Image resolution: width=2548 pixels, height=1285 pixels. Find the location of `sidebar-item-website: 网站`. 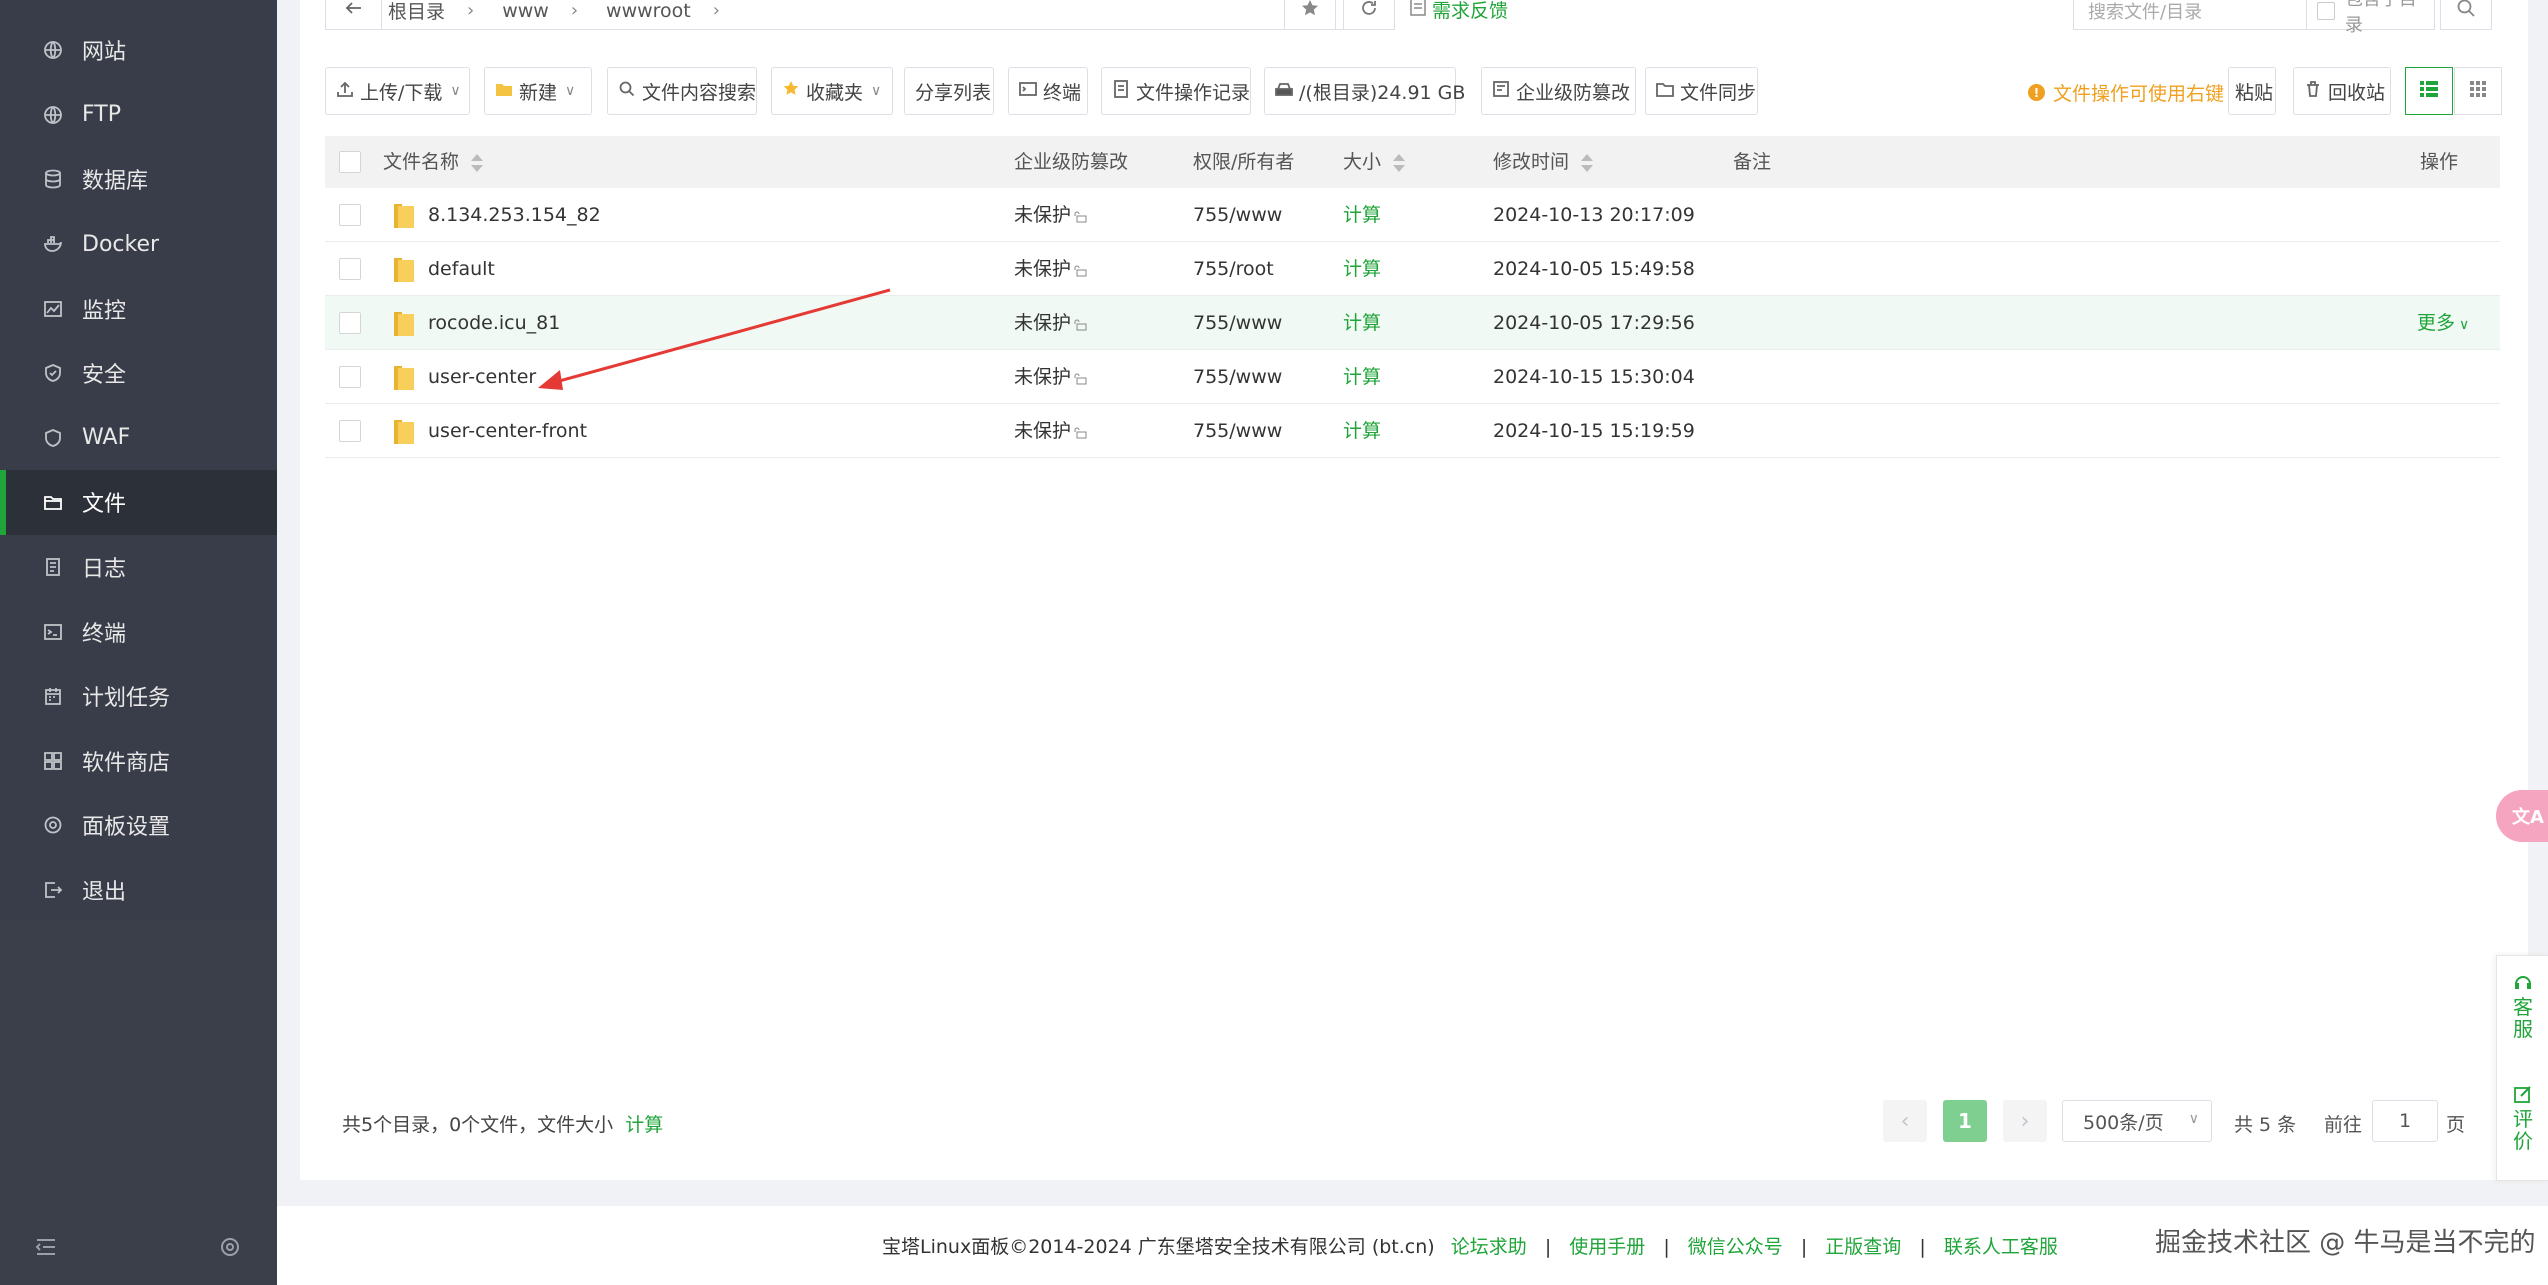

sidebar-item-website: 网站 is located at coordinates (138, 50).